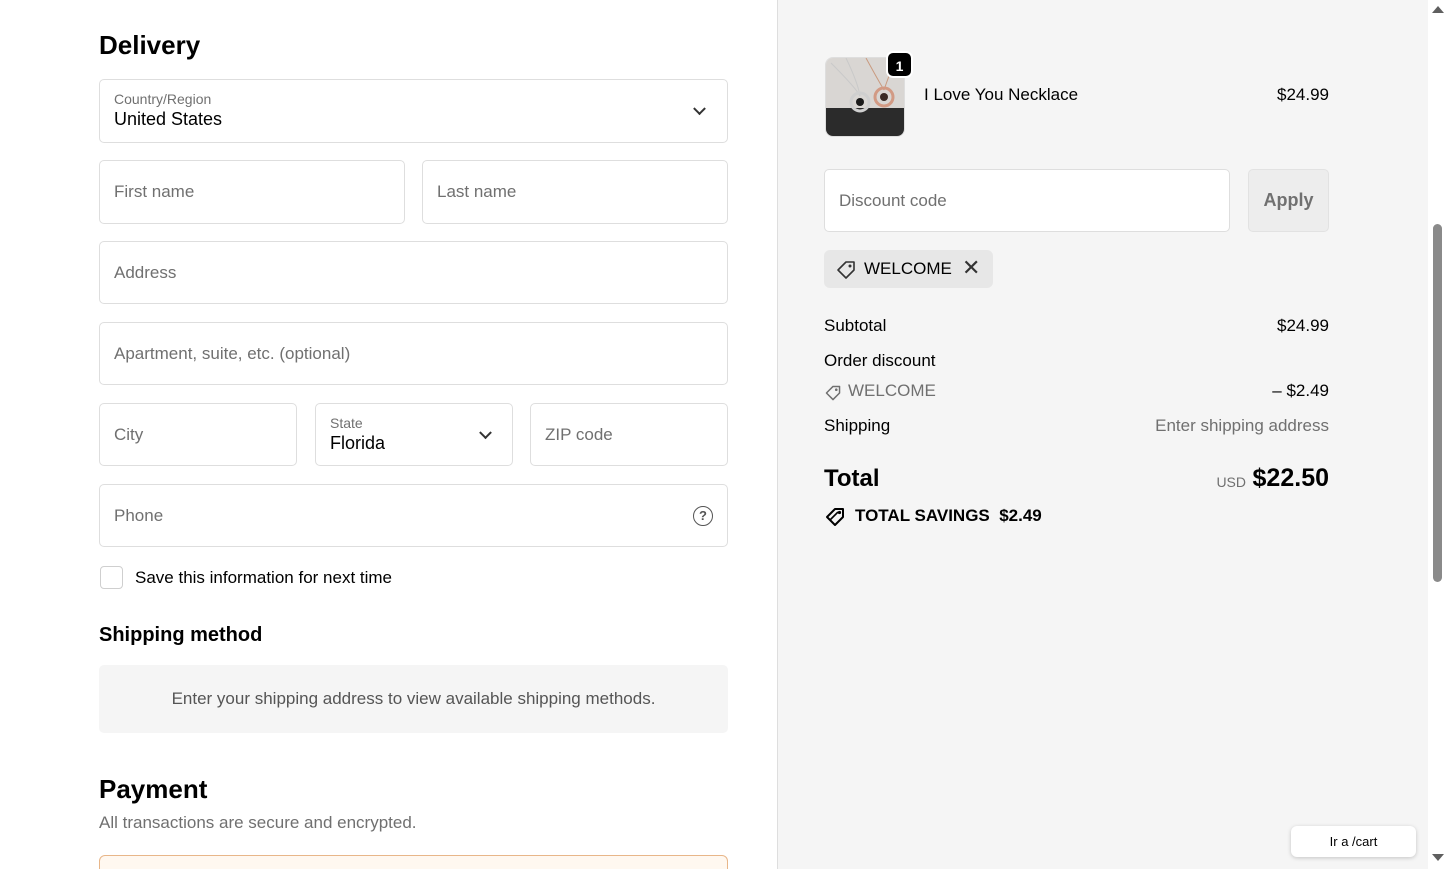 Image resolution: width=1447 pixels, height=869 pixels. What do you see at coordinates (1438, 857) in the screenshot?
I see `scroll-down-arrow-icon` at bounding box center [1438, 857].